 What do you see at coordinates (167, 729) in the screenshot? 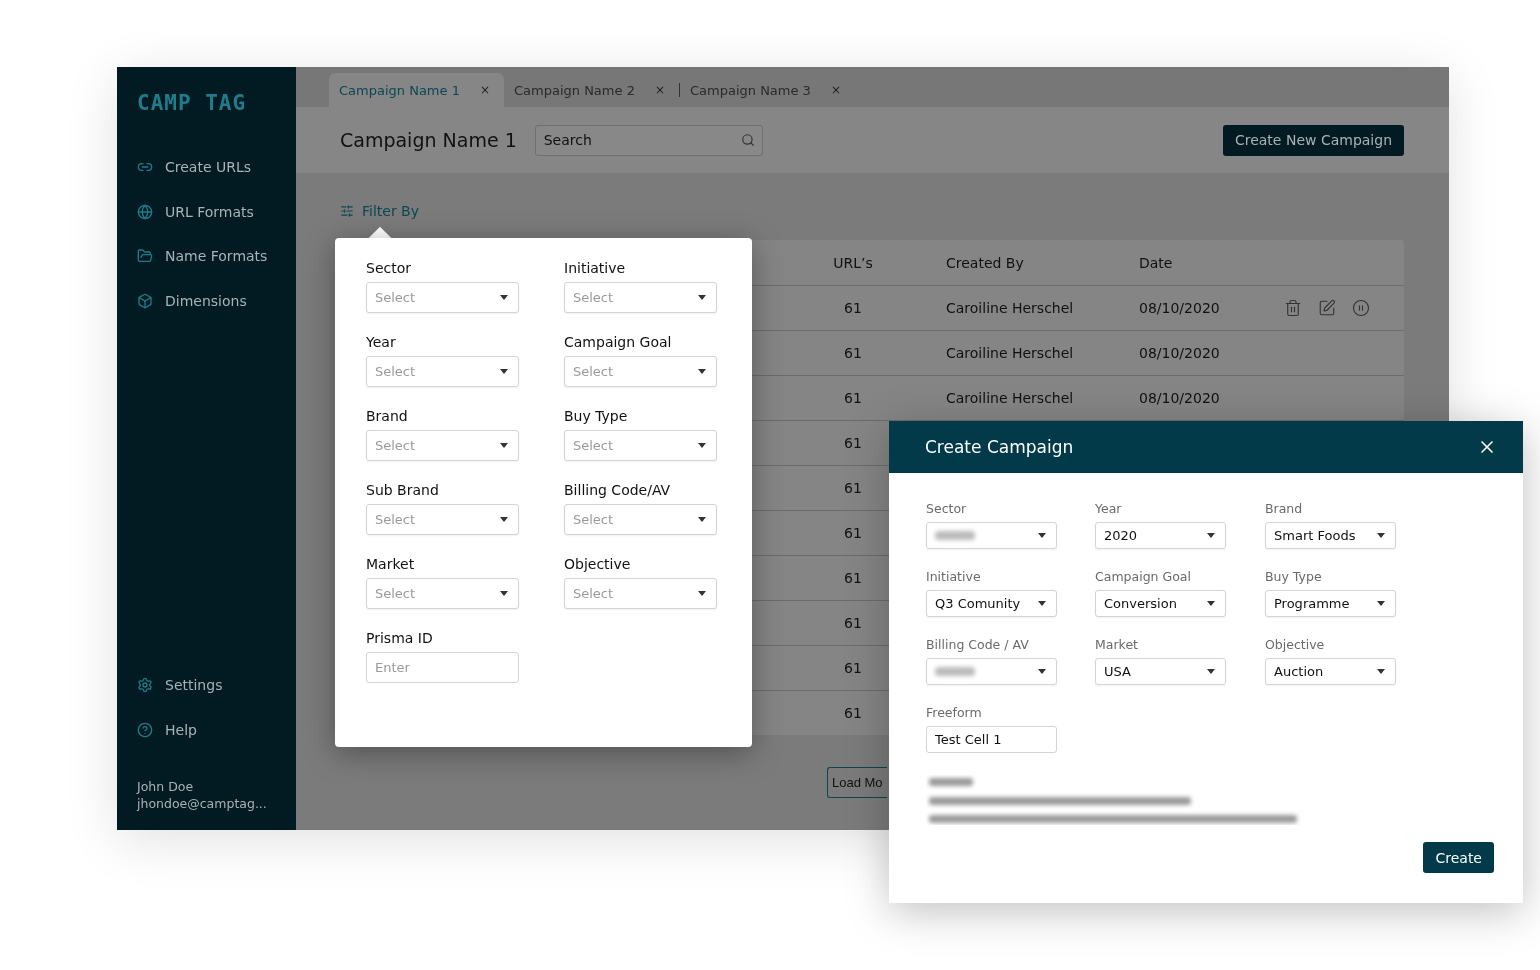
I see `nav-item: Help` at bounding box center [167, 729].